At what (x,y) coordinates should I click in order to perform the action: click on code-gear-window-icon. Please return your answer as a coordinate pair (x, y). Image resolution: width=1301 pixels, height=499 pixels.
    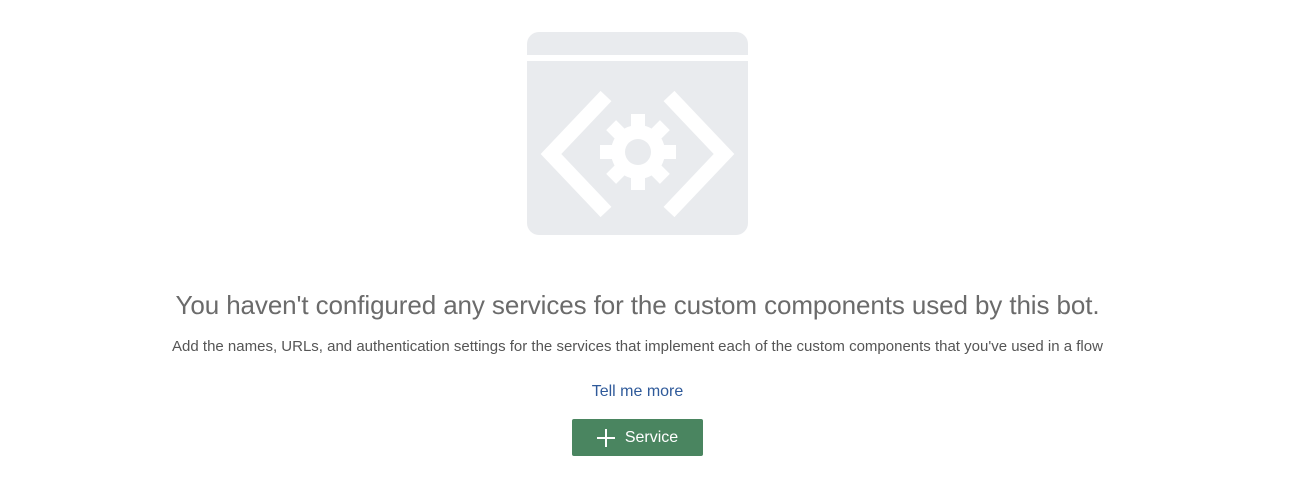
    Looking at the image, I should click on (637, 133).